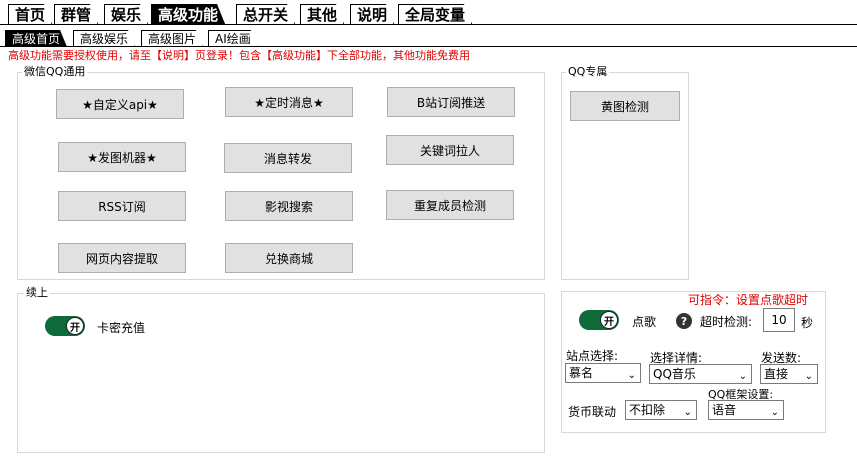 The image size is (857, 462). I want to click on currency-link-select-value: 不扣除, so click(647, 410).